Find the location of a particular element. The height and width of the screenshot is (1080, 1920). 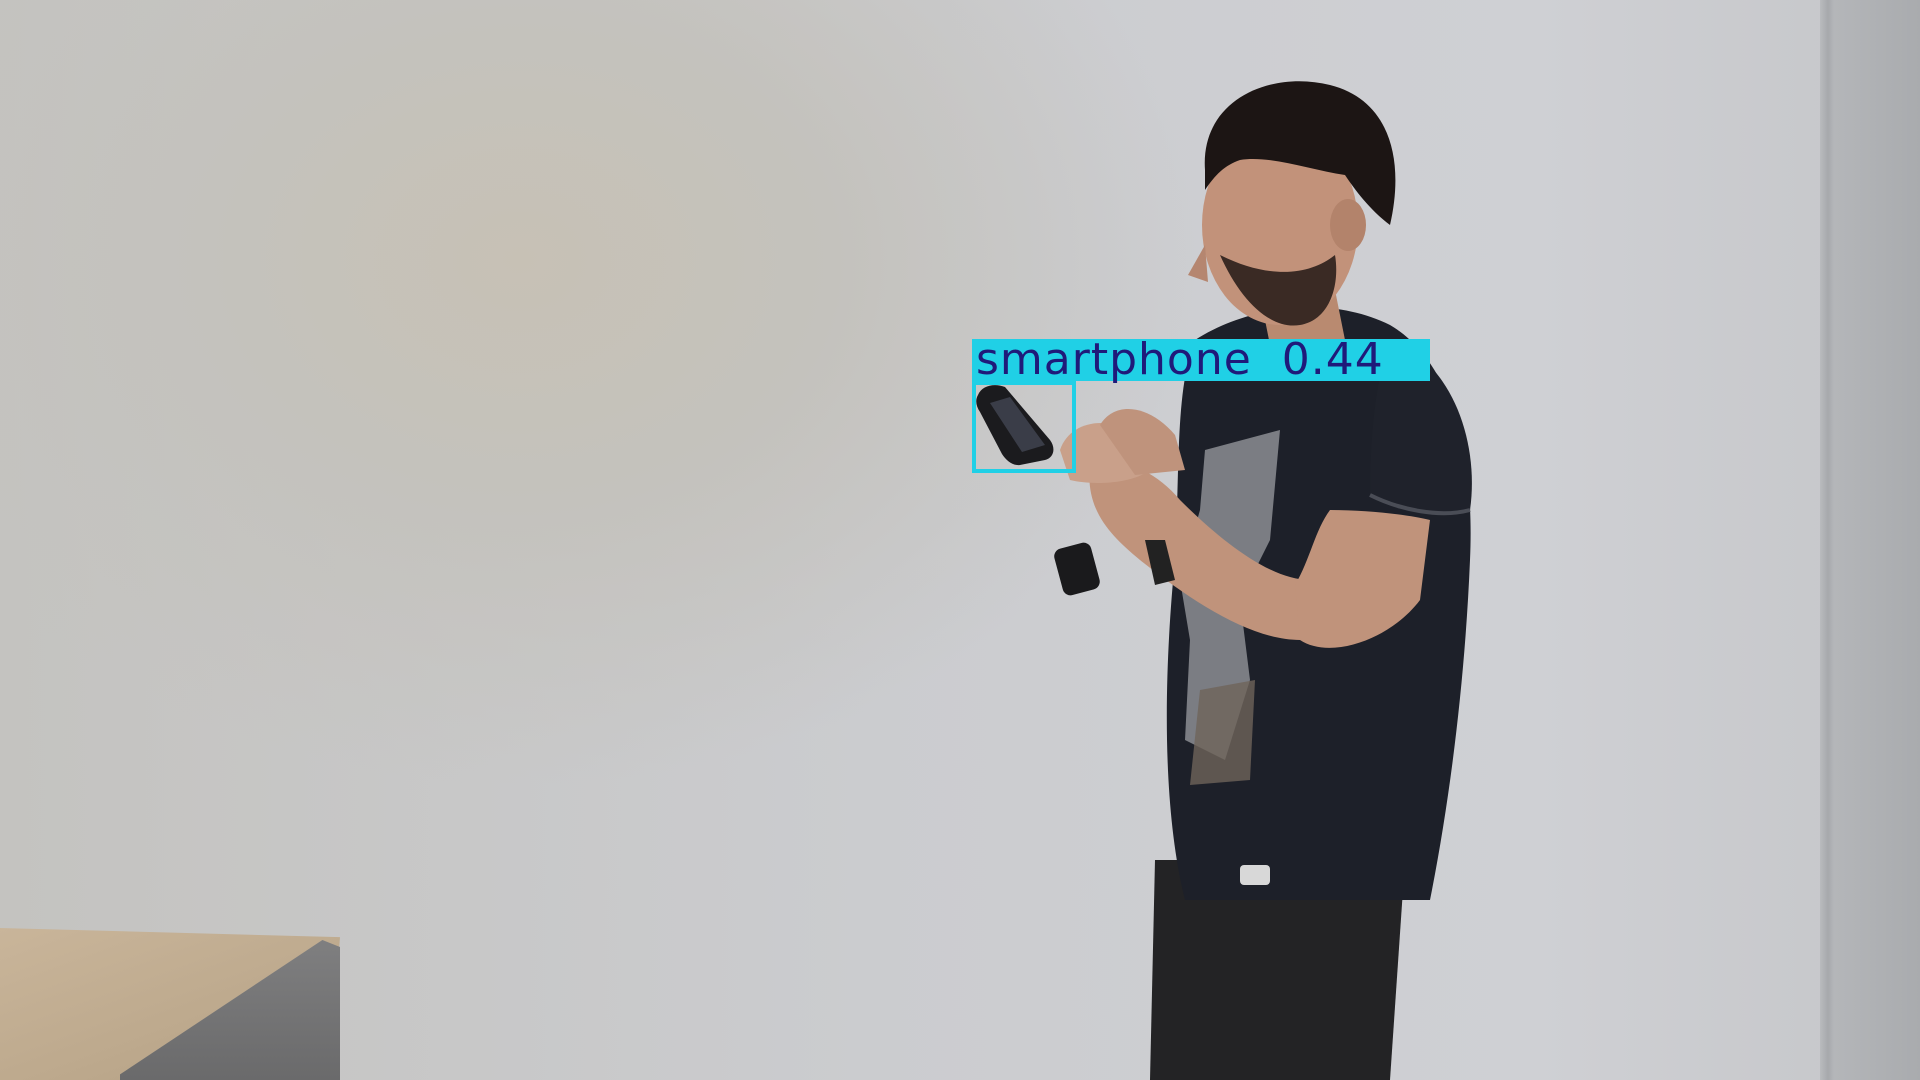

detection-confidence: 0.44 is located at coordinates (1332, 359).